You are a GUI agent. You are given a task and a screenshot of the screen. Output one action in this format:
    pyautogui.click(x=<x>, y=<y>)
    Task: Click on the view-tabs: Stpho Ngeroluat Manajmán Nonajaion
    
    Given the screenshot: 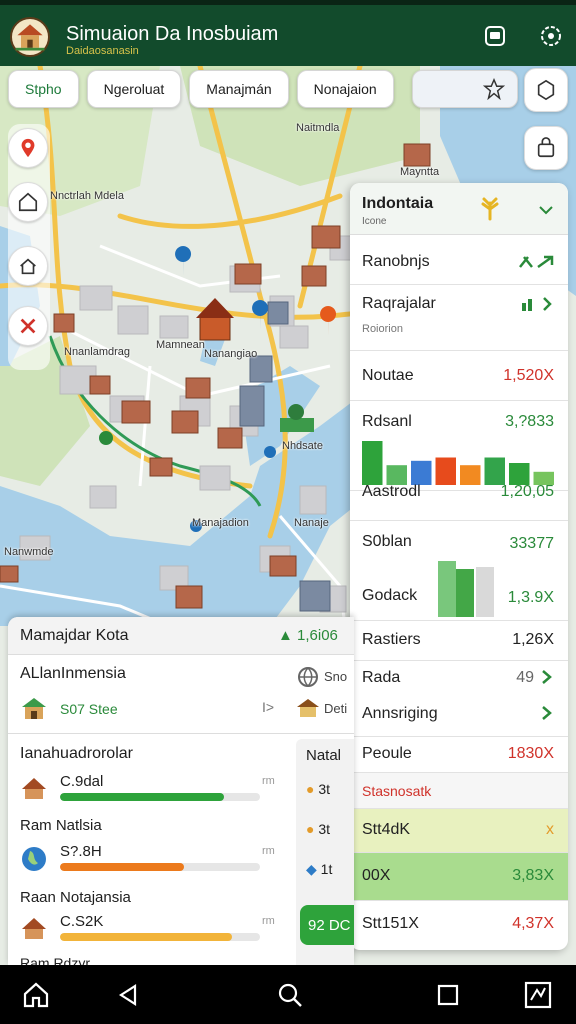 What is the action you would take?
    pyautogui.click(x=201, y=89)
    